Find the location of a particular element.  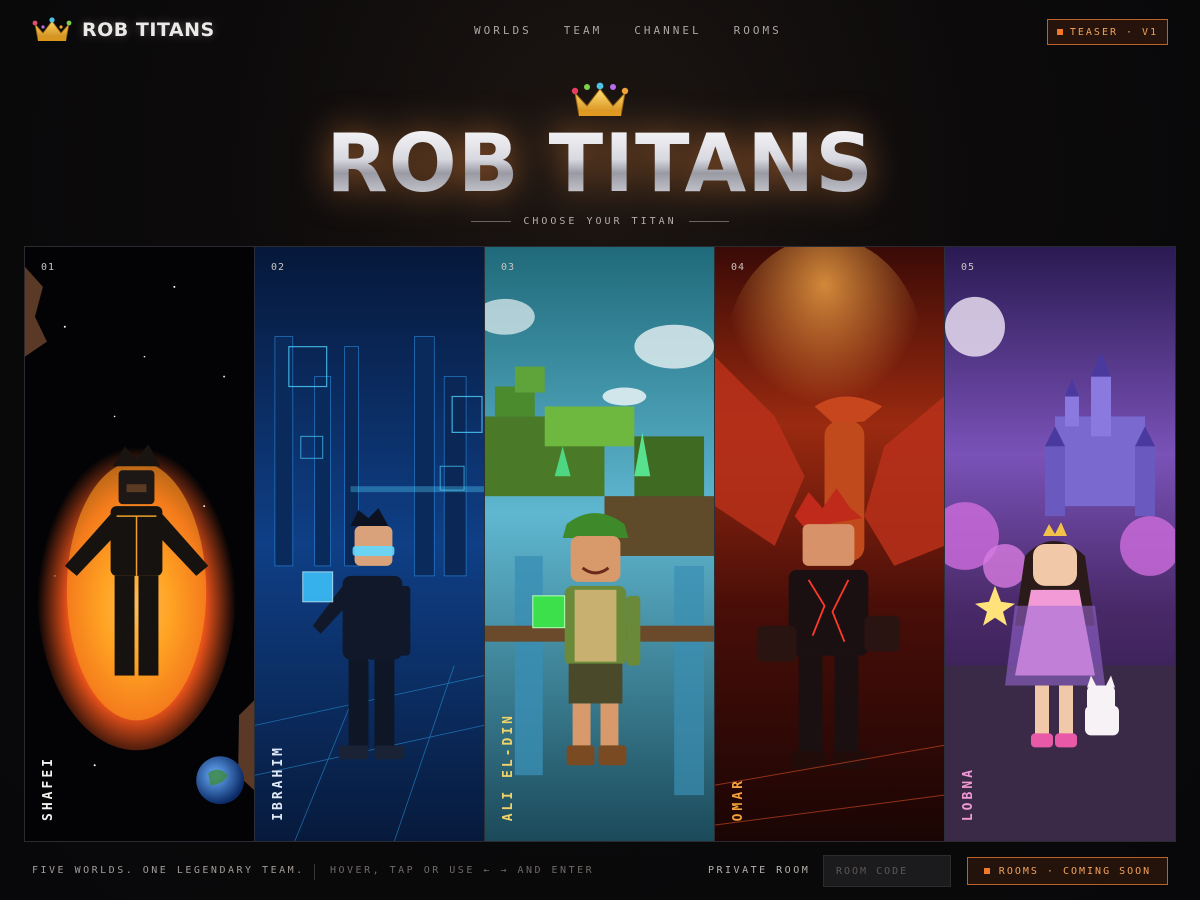

nav-rooms: ROOMS is located at coordinates (758, 30).